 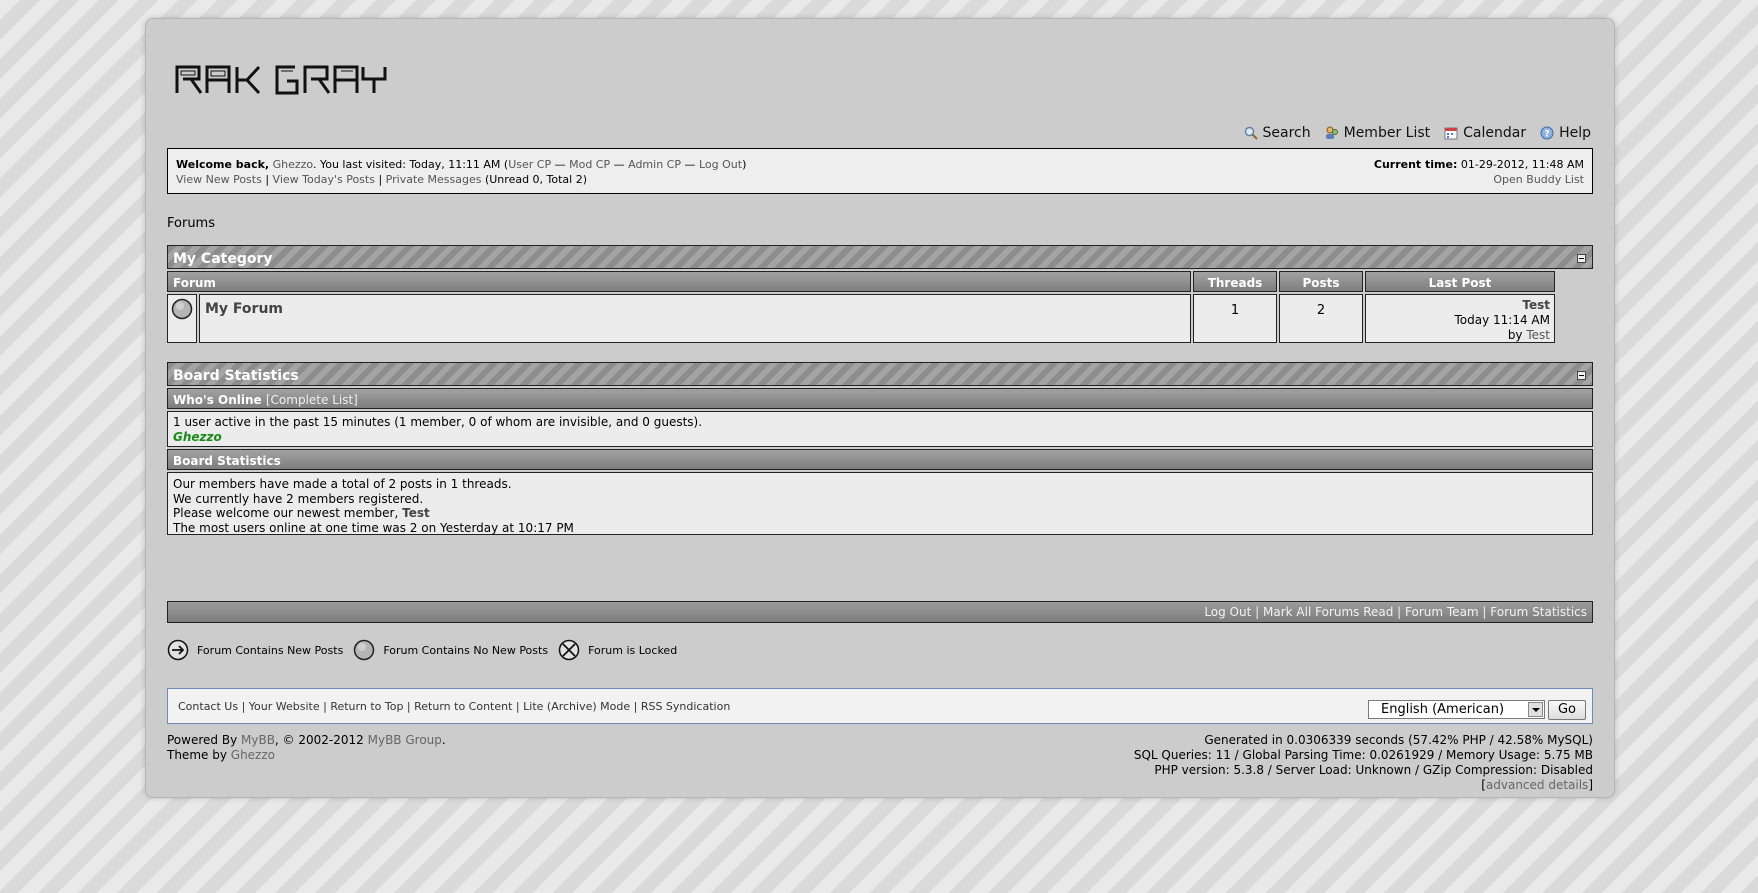 What do you see at coordinates (405, 740) in the screenshot?
I see `mybb-group-link: MyBB Group` at bounding box center [405, 740].